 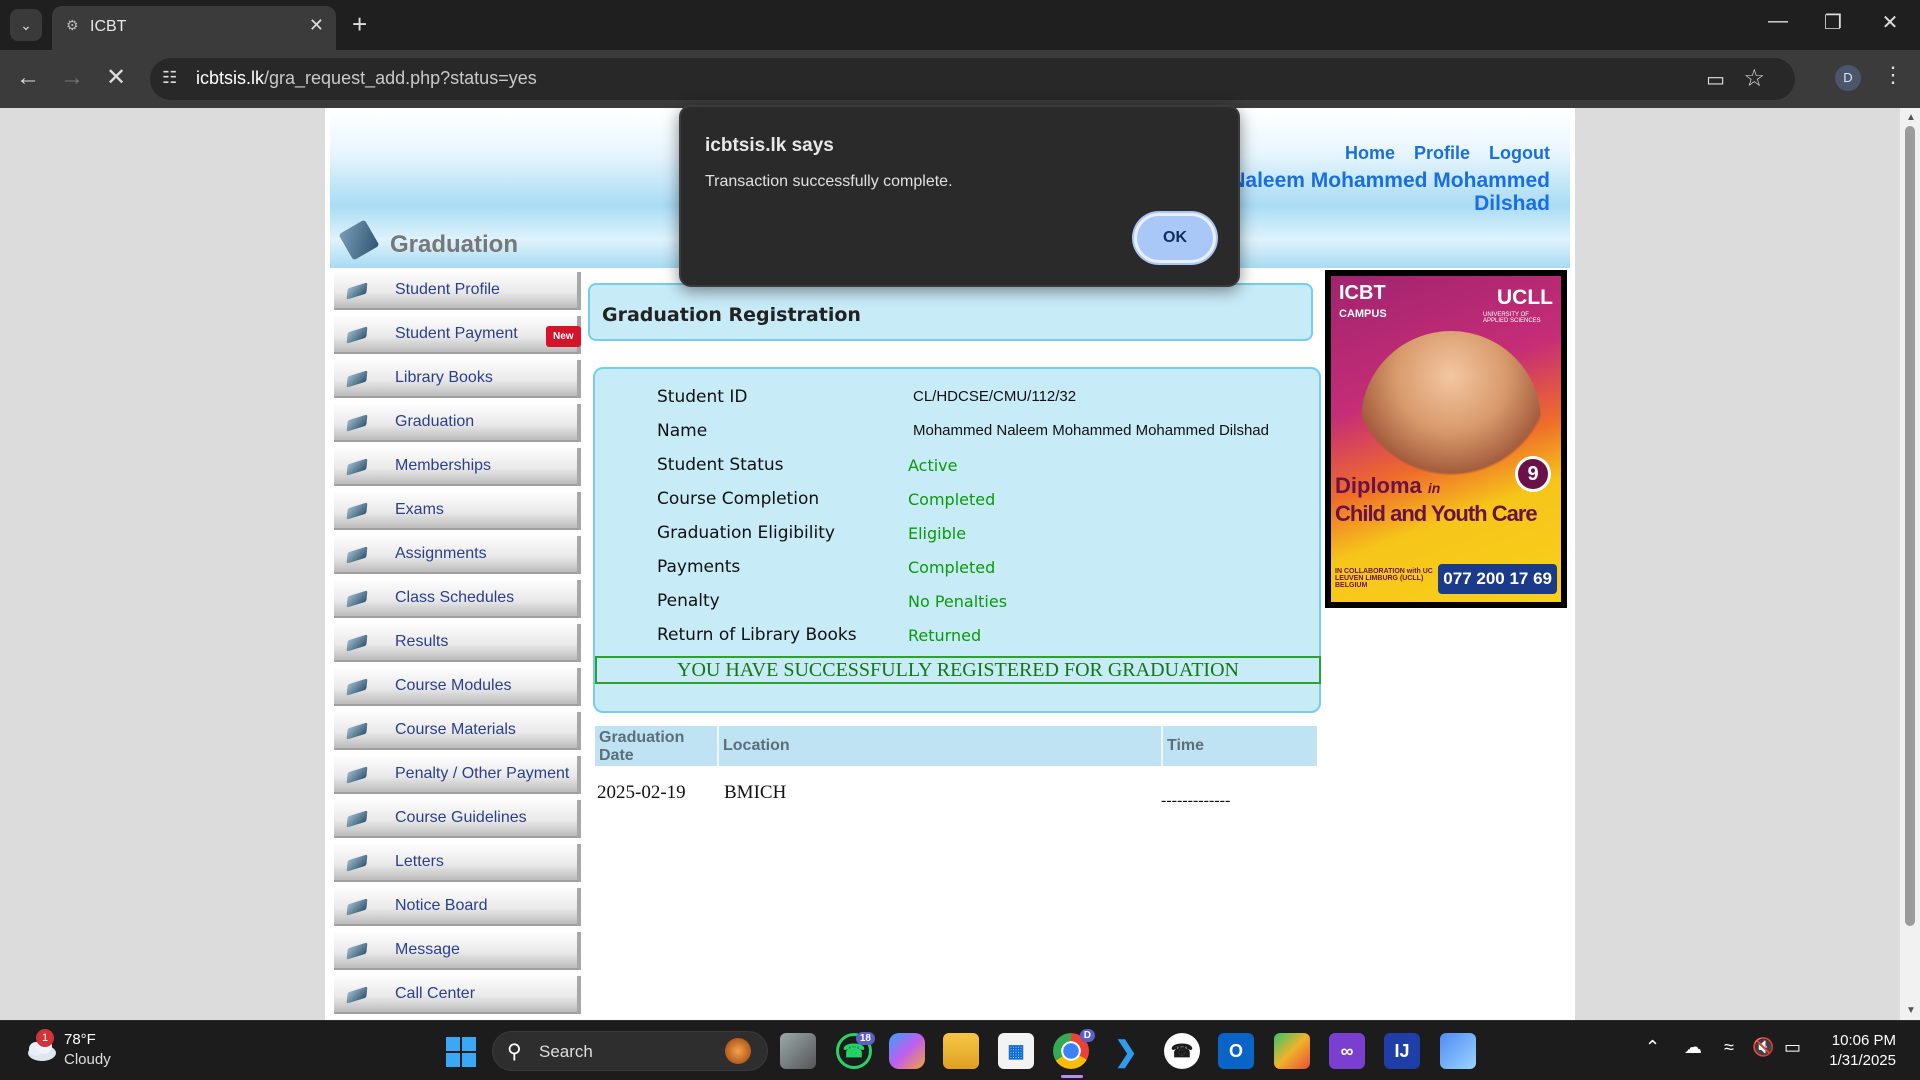 What do you see at coordinates (457, 731) in the screenshot?
I see `sidebar-item-course-materials: Course Materials` at bounding box center [457, 731].